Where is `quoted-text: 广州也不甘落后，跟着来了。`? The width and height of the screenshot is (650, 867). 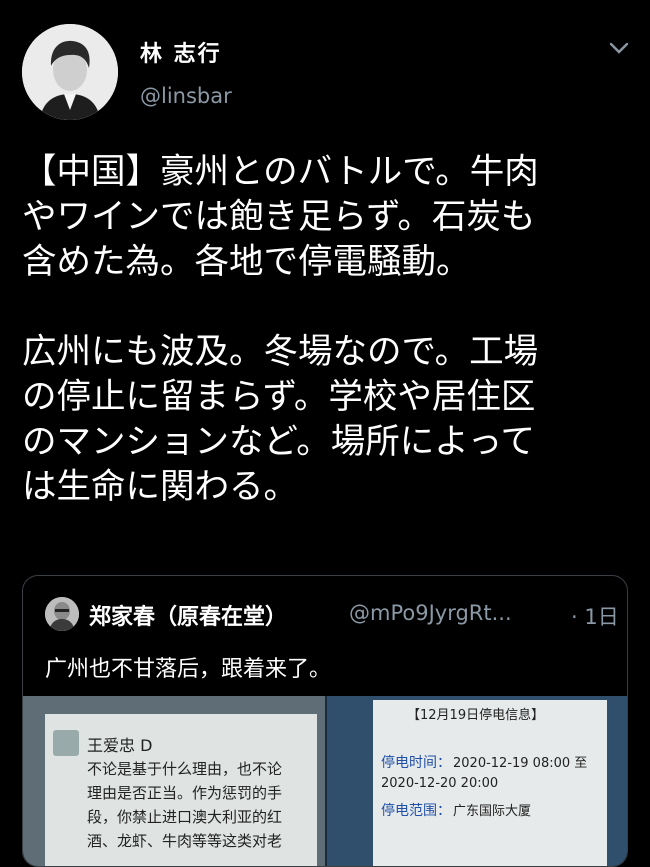 quoted-text: 广州也不甘落后，跟着来了。 is located at coordinates (188, 669).